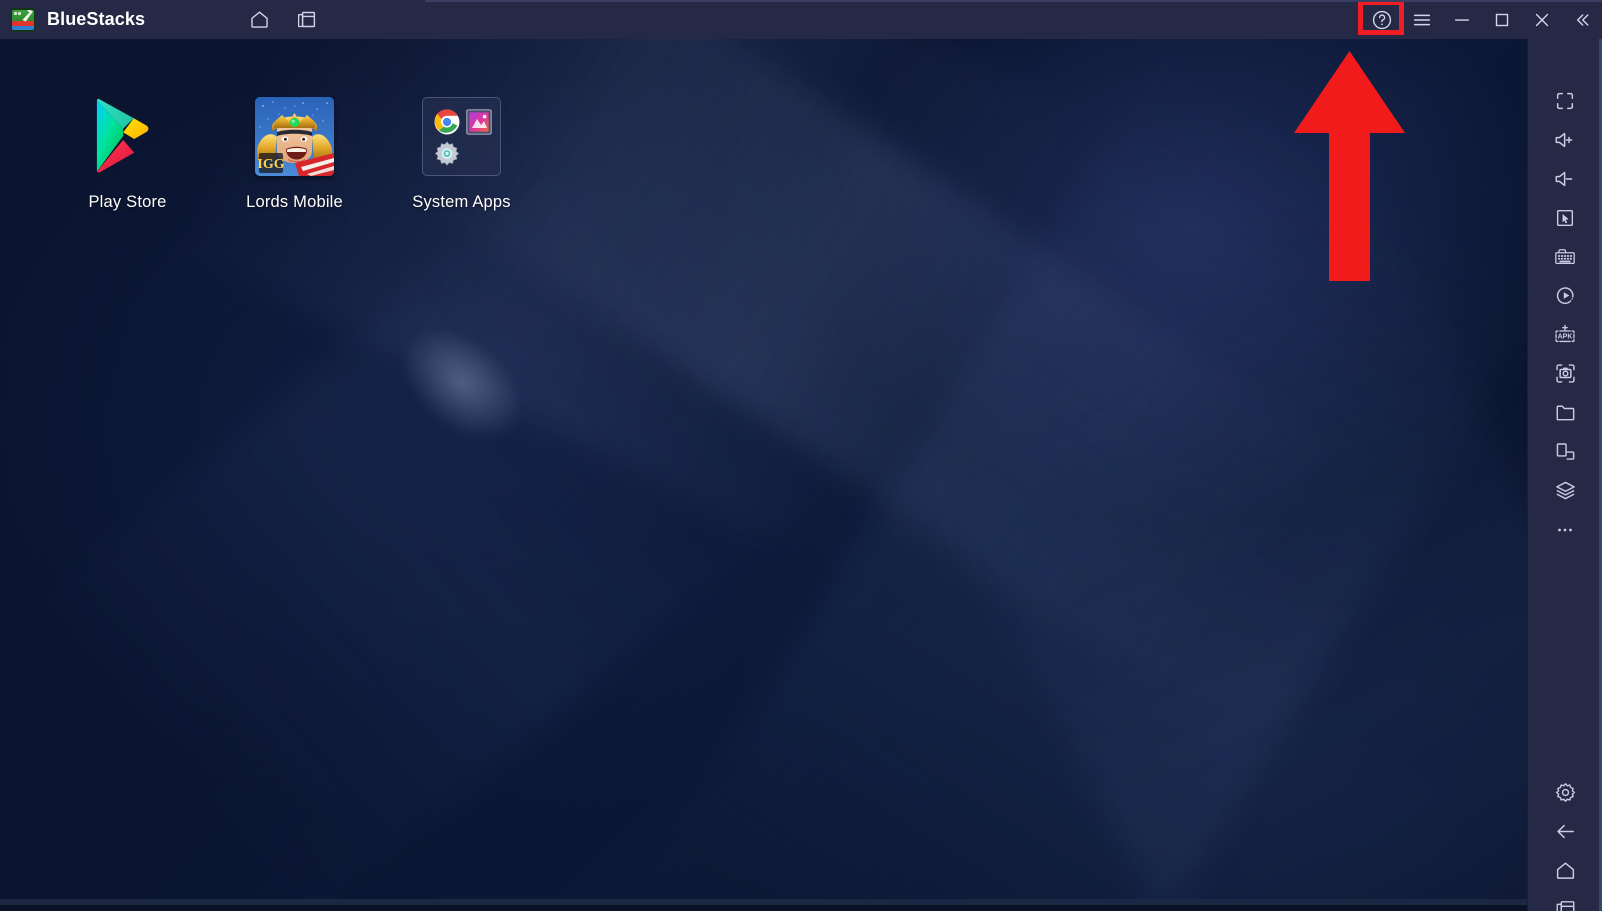  I want to click on home-button, so click(259, 20).